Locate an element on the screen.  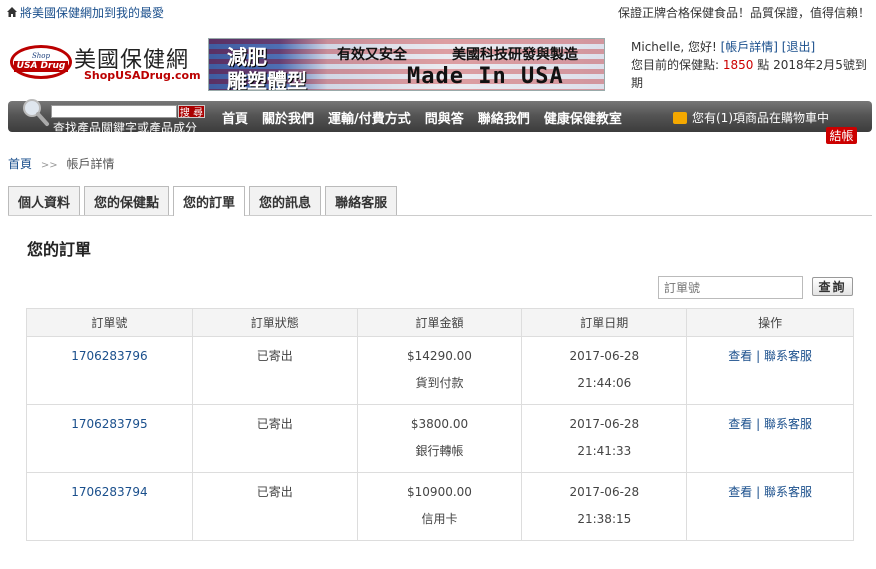
date-cell: 2017-06-28 21:41:33 is located at coordinates (604, 438).